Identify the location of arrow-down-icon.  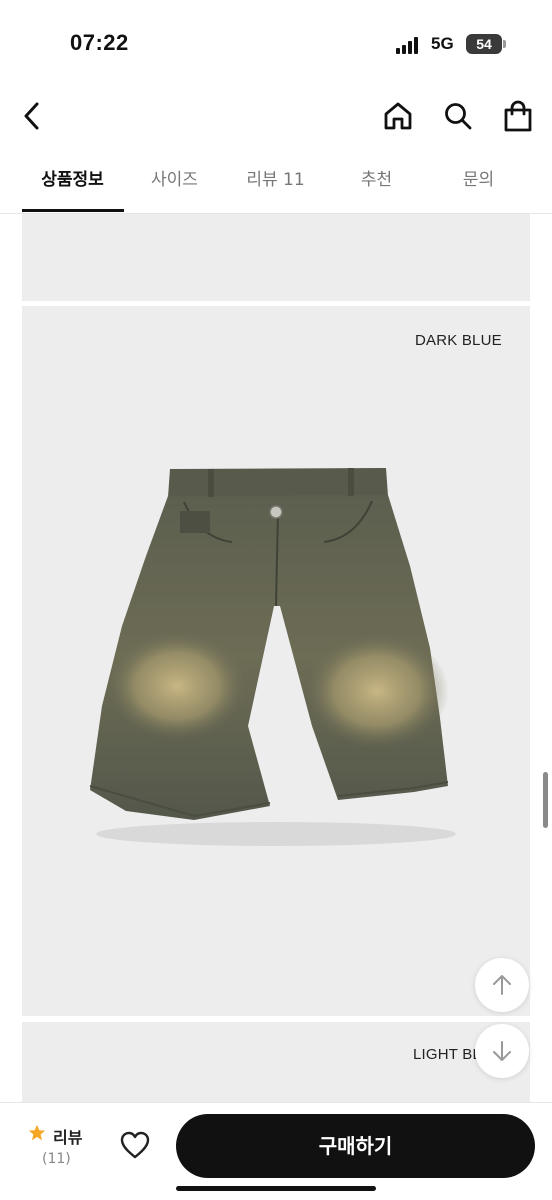
(502, 1051).